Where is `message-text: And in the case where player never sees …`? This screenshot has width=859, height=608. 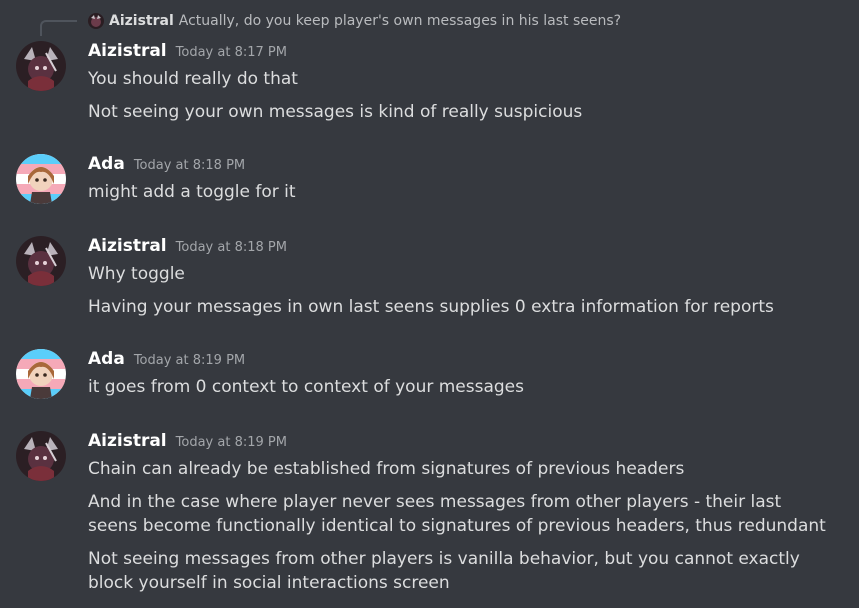 message-text: And in the case where player never sees … is located at coordinates (457, 514).